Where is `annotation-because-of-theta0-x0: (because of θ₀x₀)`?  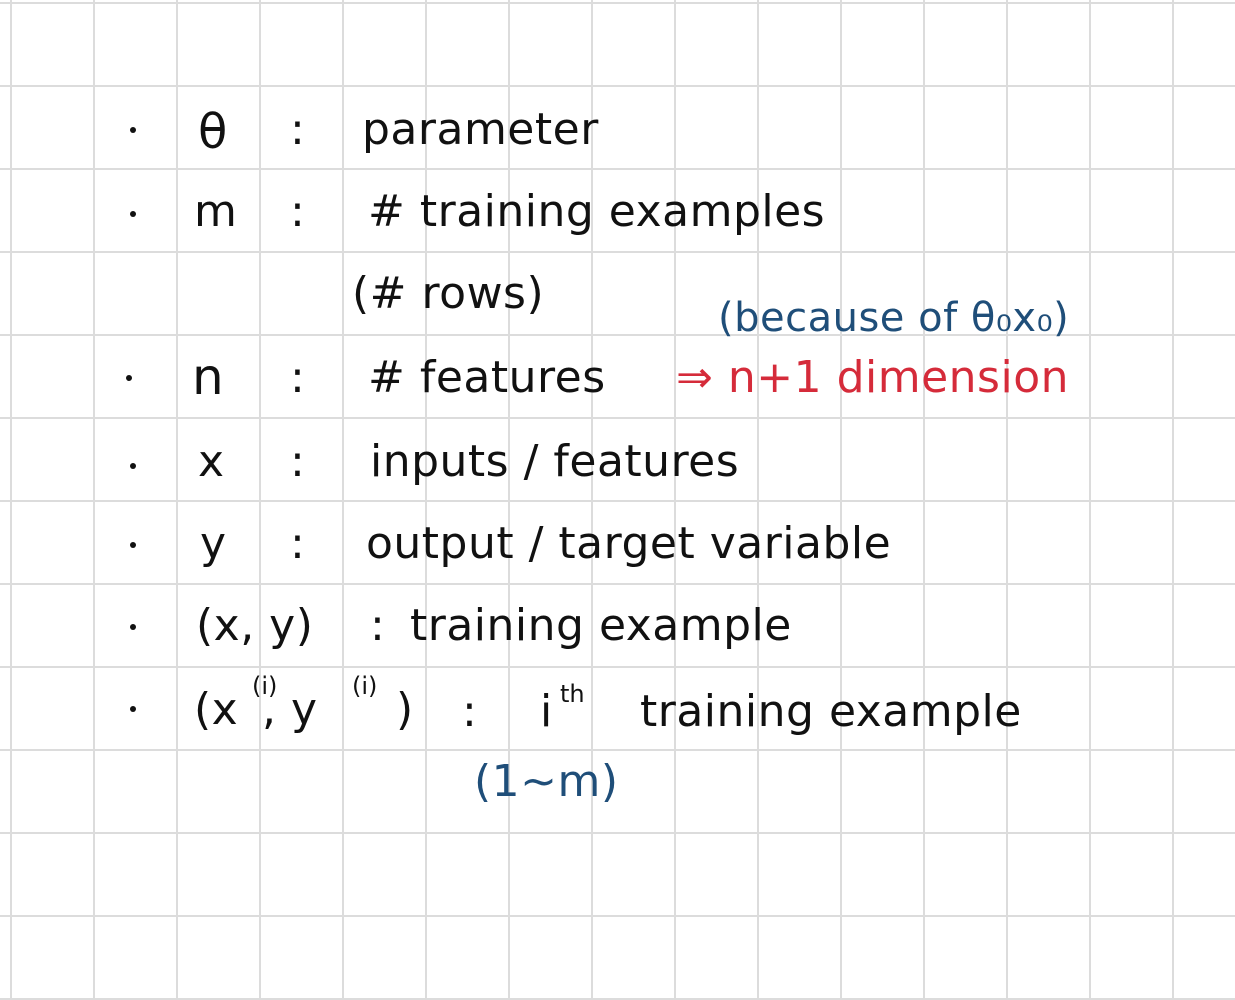
annotation-because-of-theta0-x0: (because of θ₀x₀) is located at coordinates (894, 318).